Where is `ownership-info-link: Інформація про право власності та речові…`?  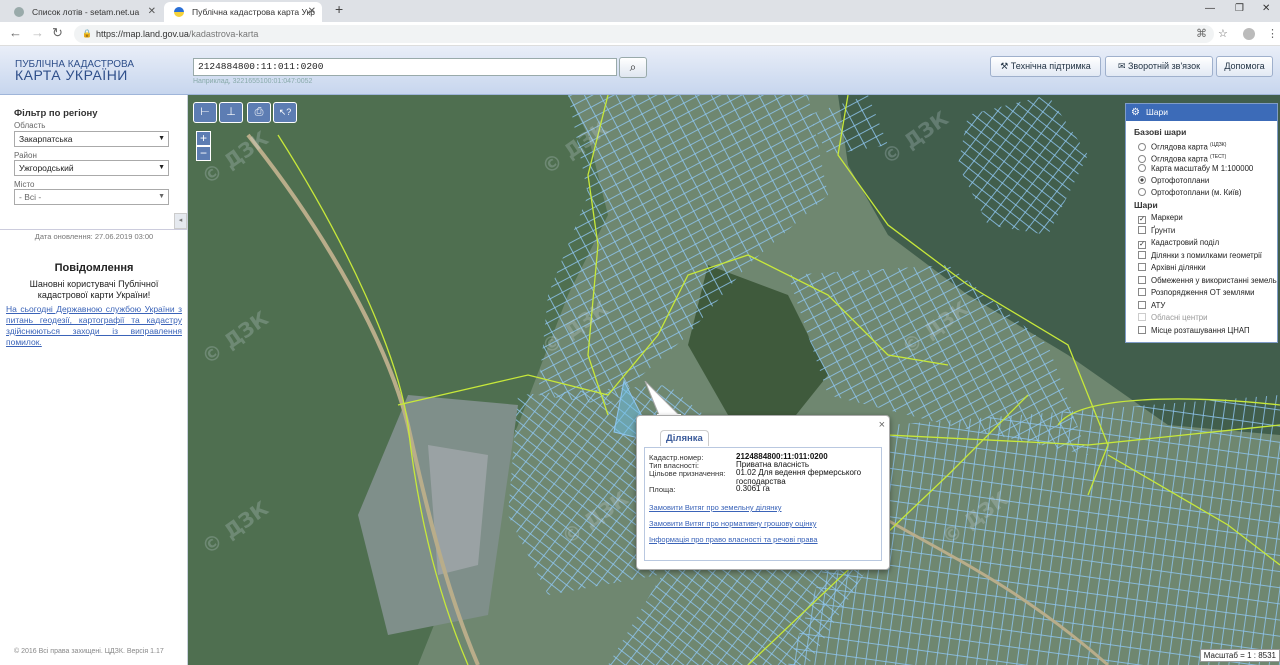
ownership-info-link: Інформація про право власності та речові… is located at coordinates (733, 539).